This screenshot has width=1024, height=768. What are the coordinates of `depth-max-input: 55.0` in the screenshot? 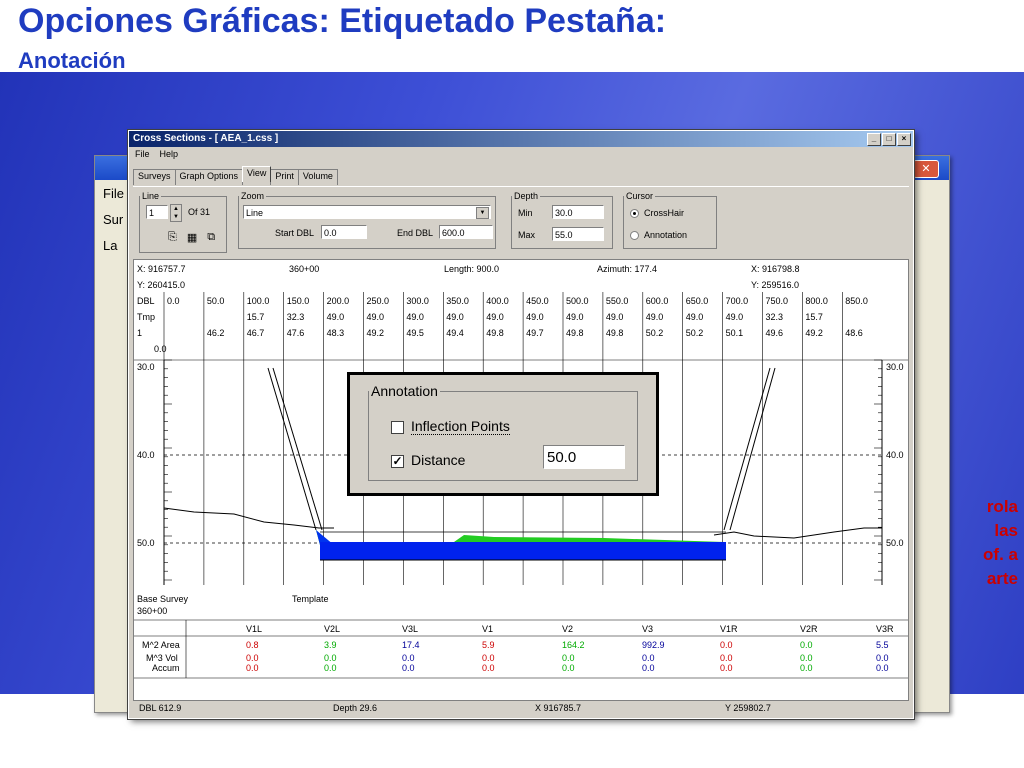 It's located at (578, 234).